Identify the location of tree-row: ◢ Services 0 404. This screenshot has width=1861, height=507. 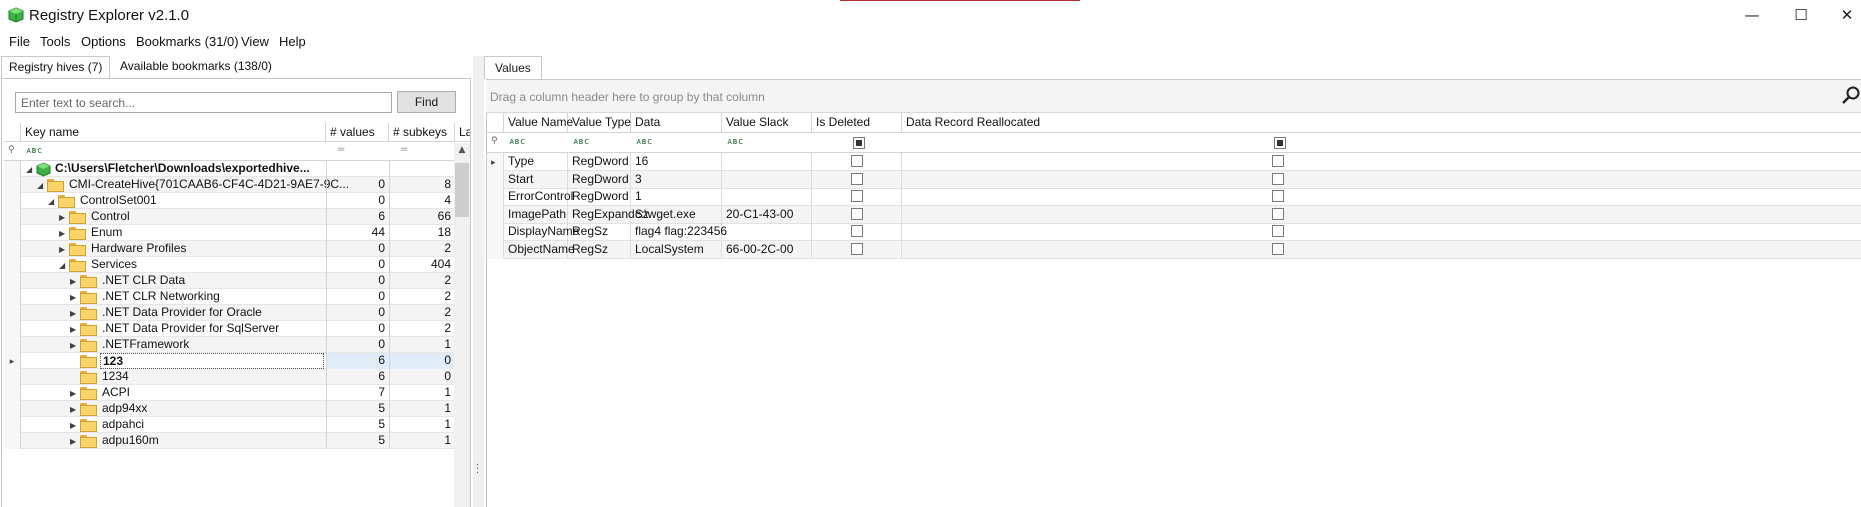
(229, 265).